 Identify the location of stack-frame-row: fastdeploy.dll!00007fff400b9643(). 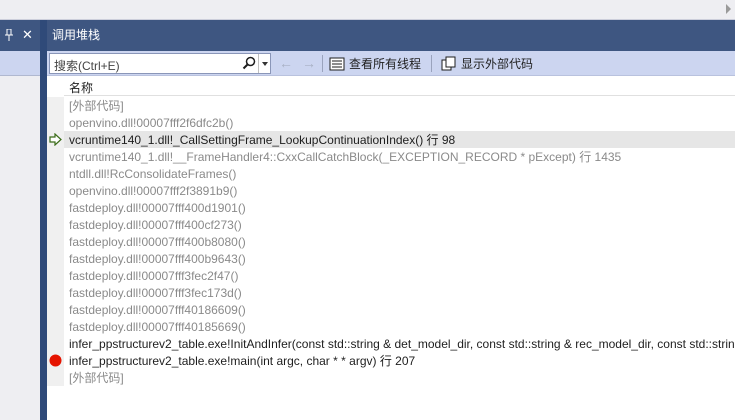
(391, 258).